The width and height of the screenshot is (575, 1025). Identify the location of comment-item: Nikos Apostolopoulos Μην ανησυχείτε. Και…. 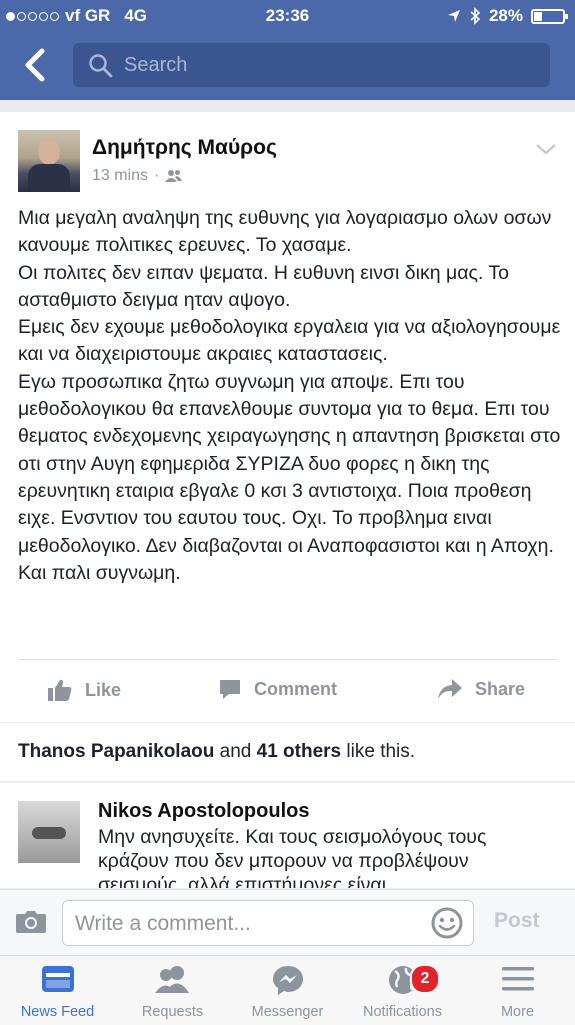
(287, 835).